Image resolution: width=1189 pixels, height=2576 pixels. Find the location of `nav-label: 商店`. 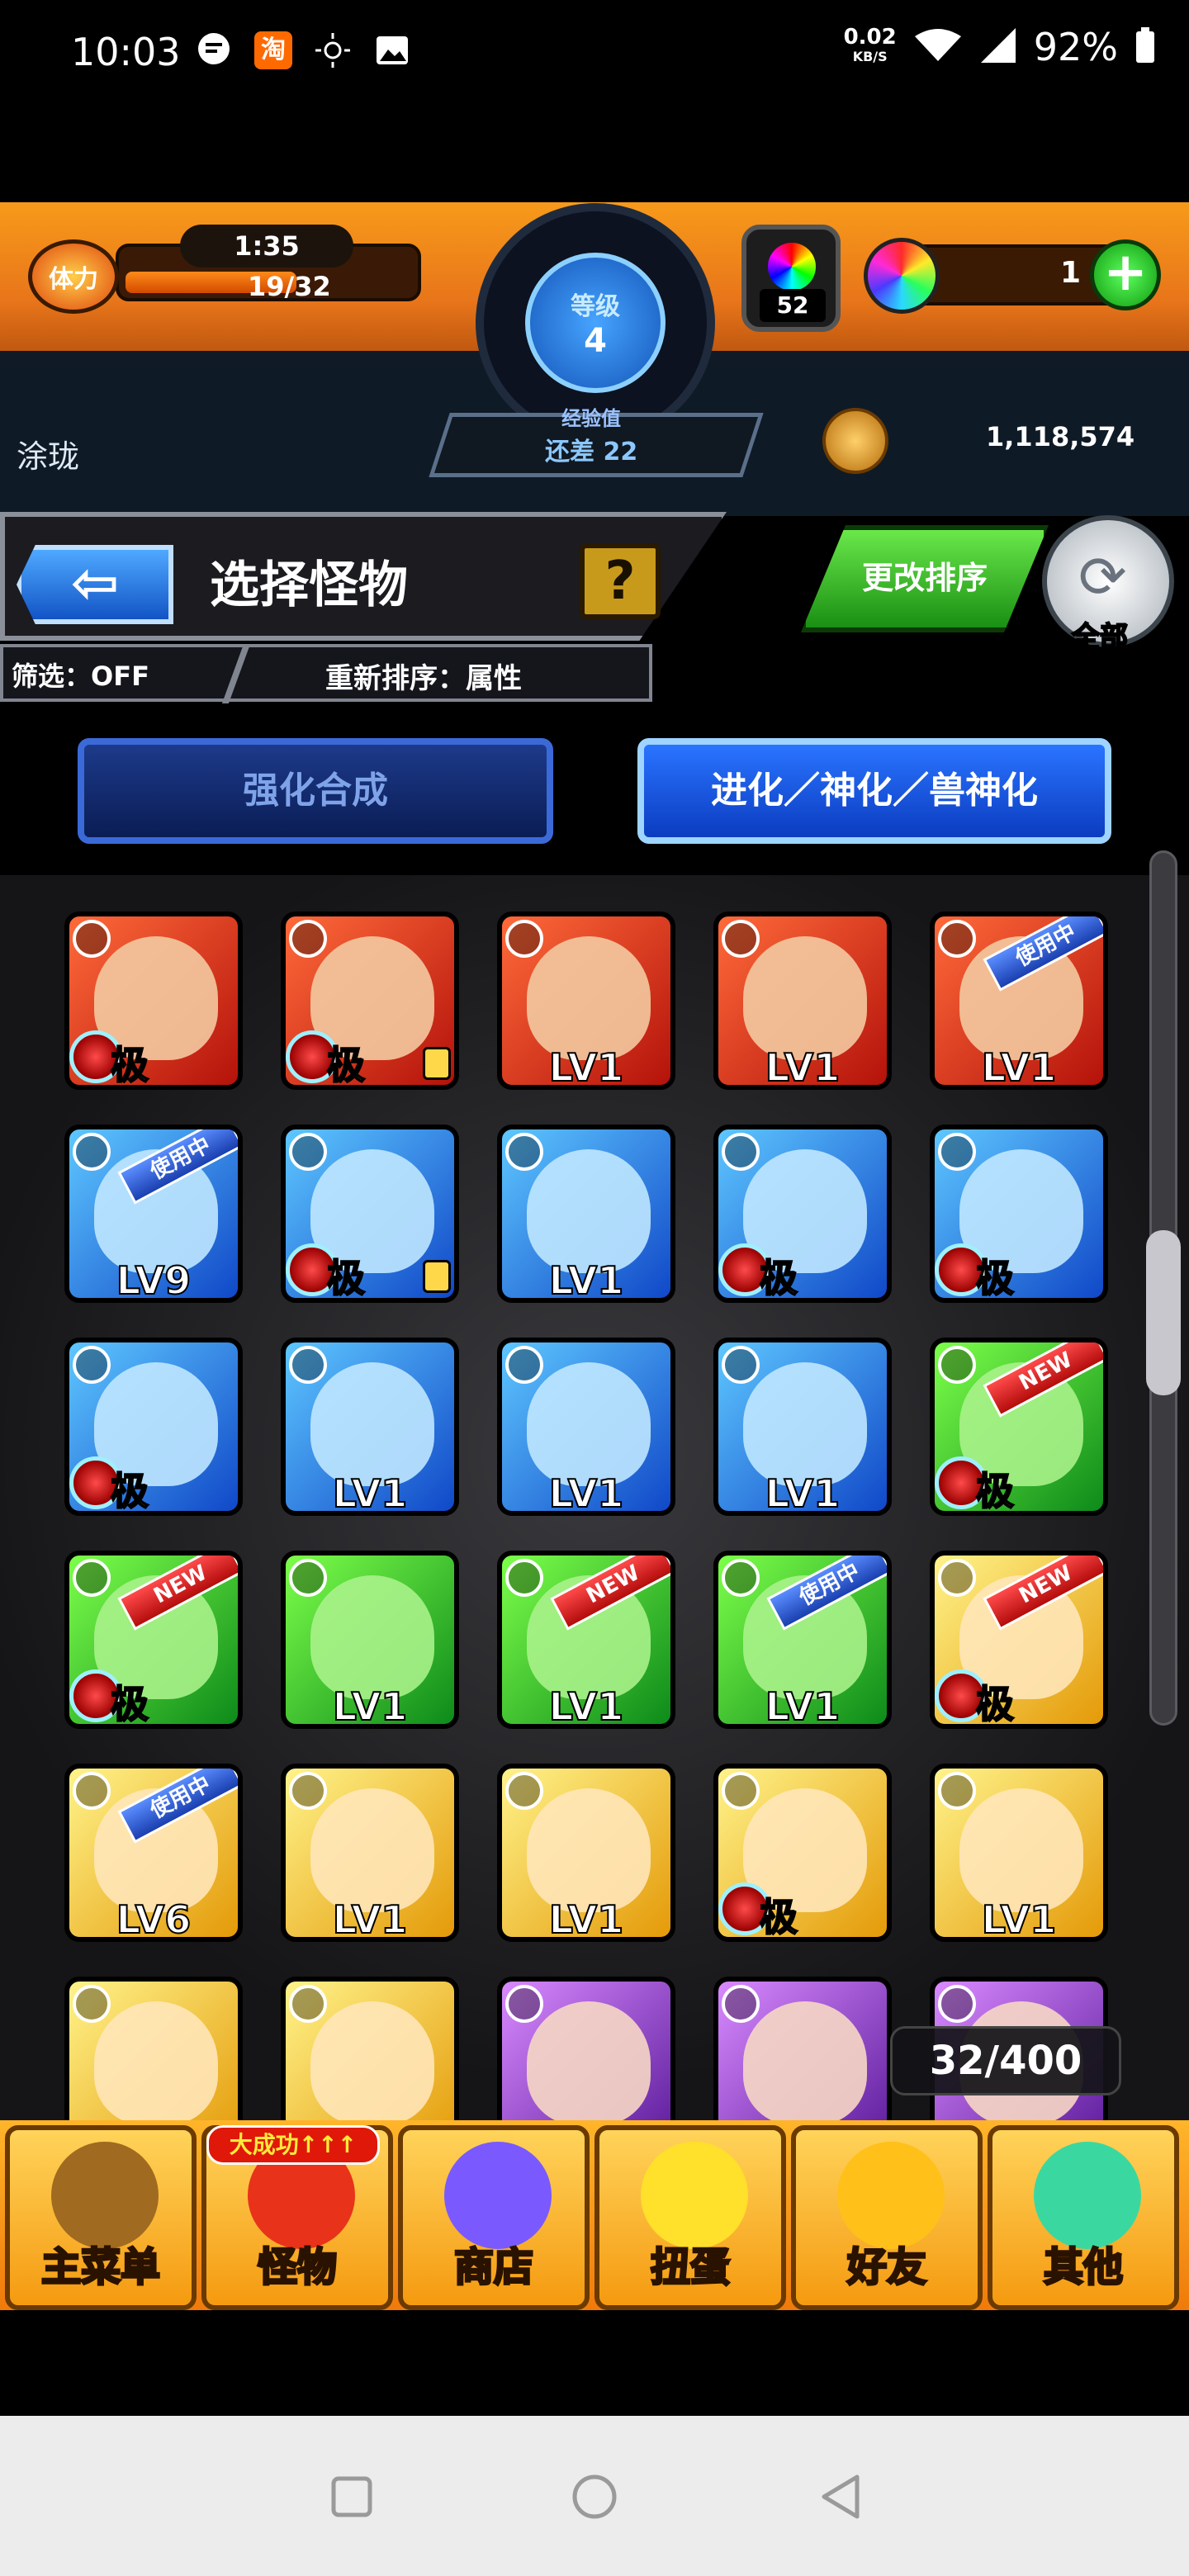

nav-label: 商店 is located at coordinates (493, 2267).